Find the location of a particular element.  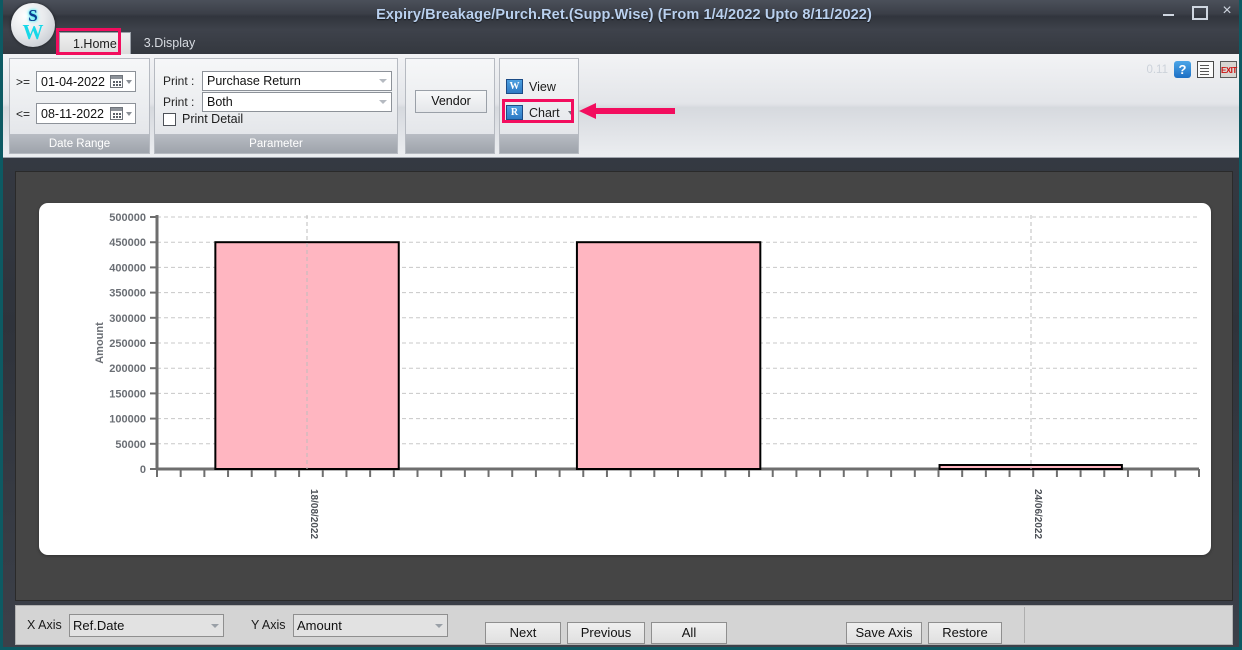

print-detail-checkbox is located at coordinates (169, 119).